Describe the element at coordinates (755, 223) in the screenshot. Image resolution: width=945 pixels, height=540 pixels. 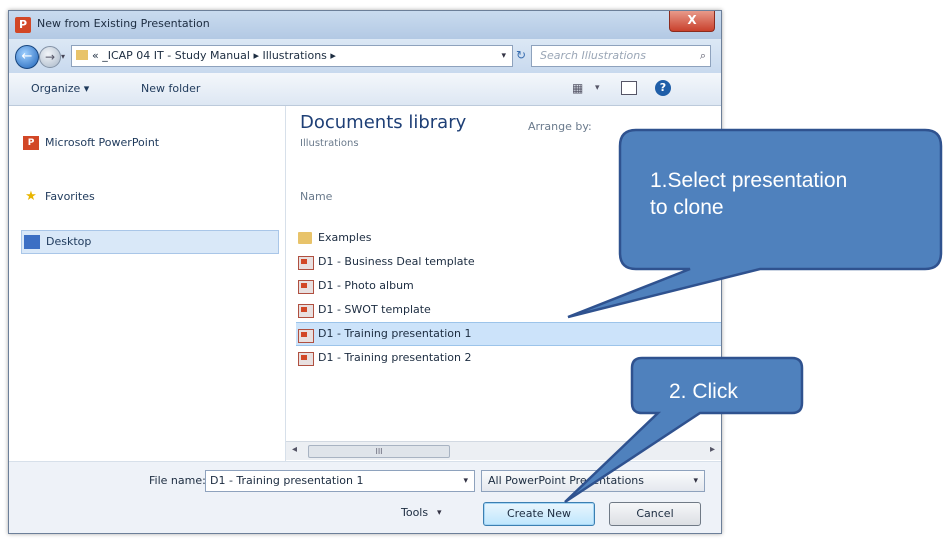
I see `select-callout-bubble` at that location.